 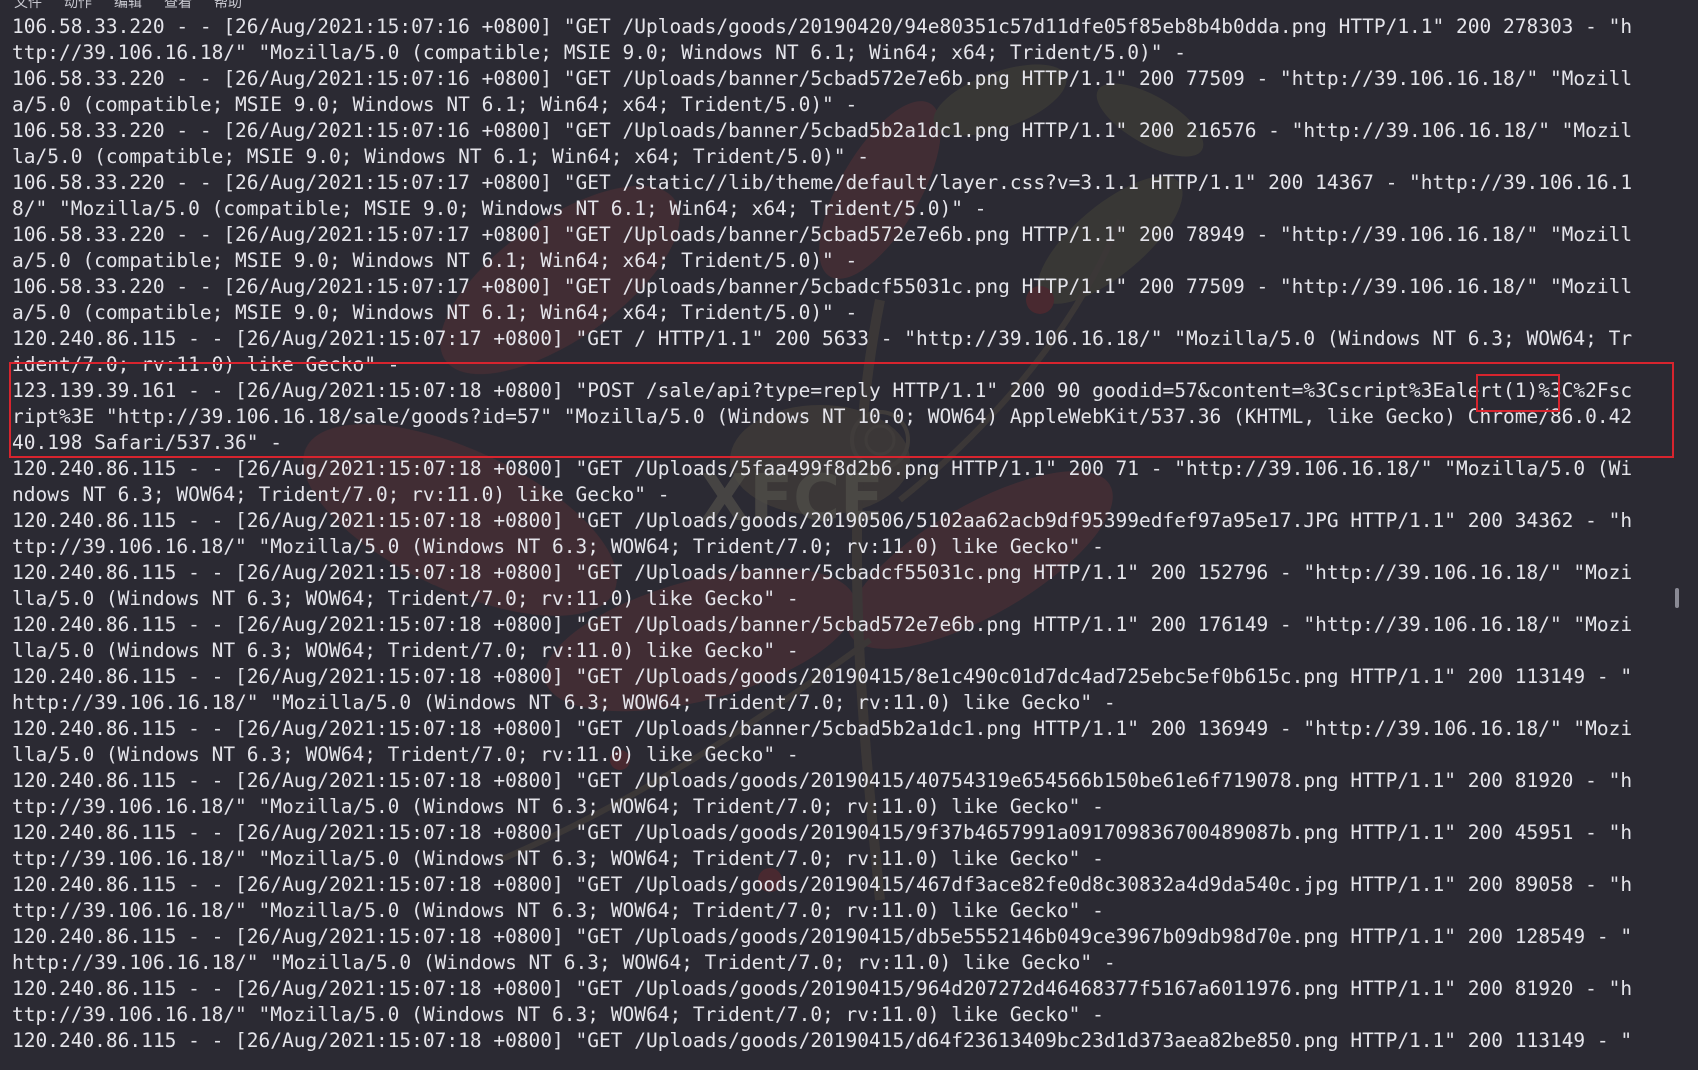 What do you see at coordinates (128, 5) in the screenshot?
I see `menu-edit: 编辑` at bounding box center [128, 5].